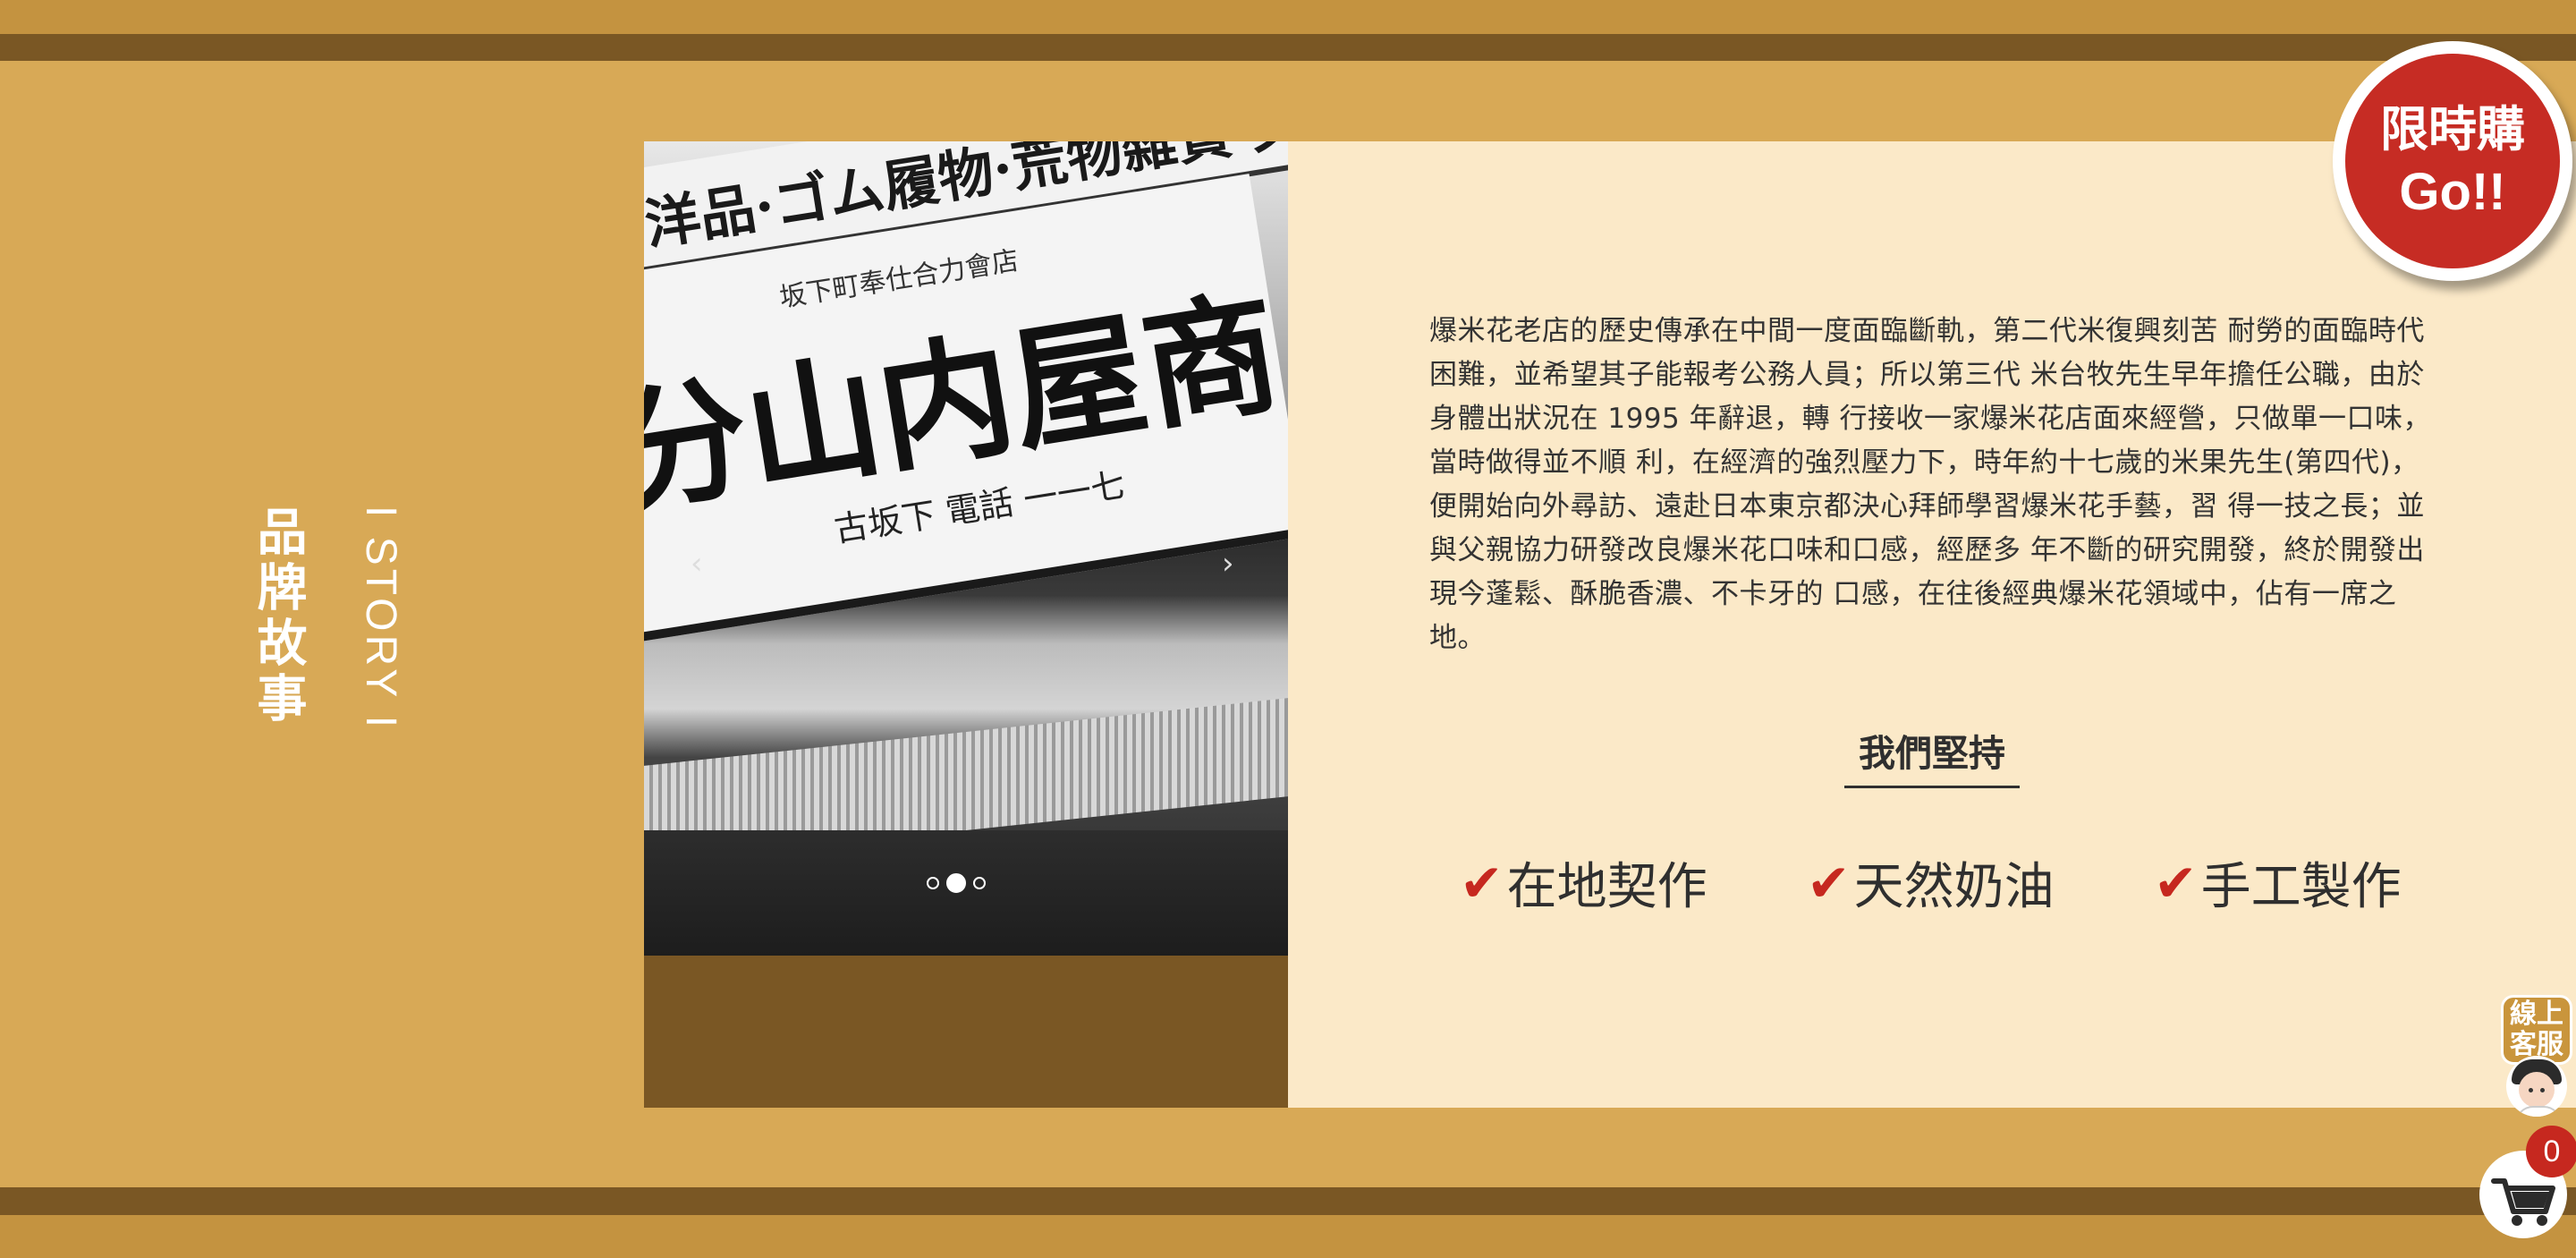 The image size is (2576, 1258). Describe the element at coordinates (1288, 1201) in the screenshot. I see `bottom-band-stripe` at that location.